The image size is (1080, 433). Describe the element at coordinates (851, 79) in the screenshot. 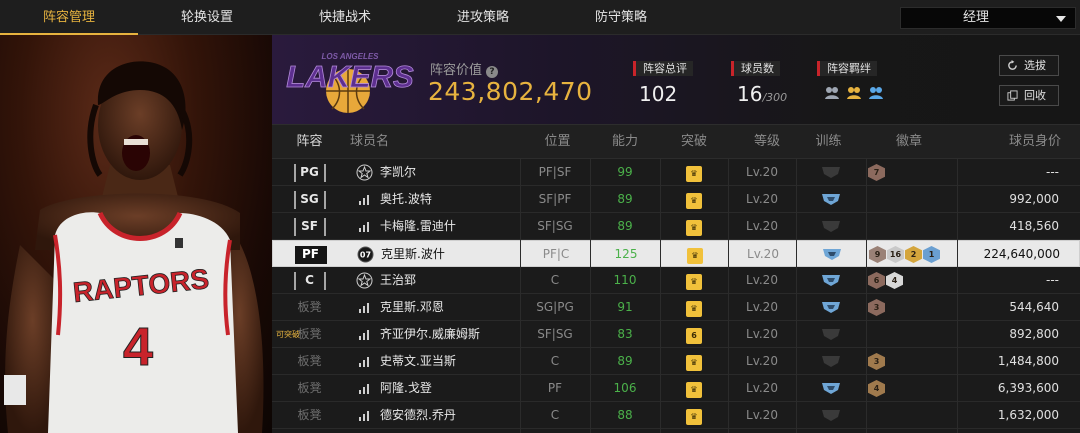

I see `lineup-bond-stat: 阵容羁绊` at that location.